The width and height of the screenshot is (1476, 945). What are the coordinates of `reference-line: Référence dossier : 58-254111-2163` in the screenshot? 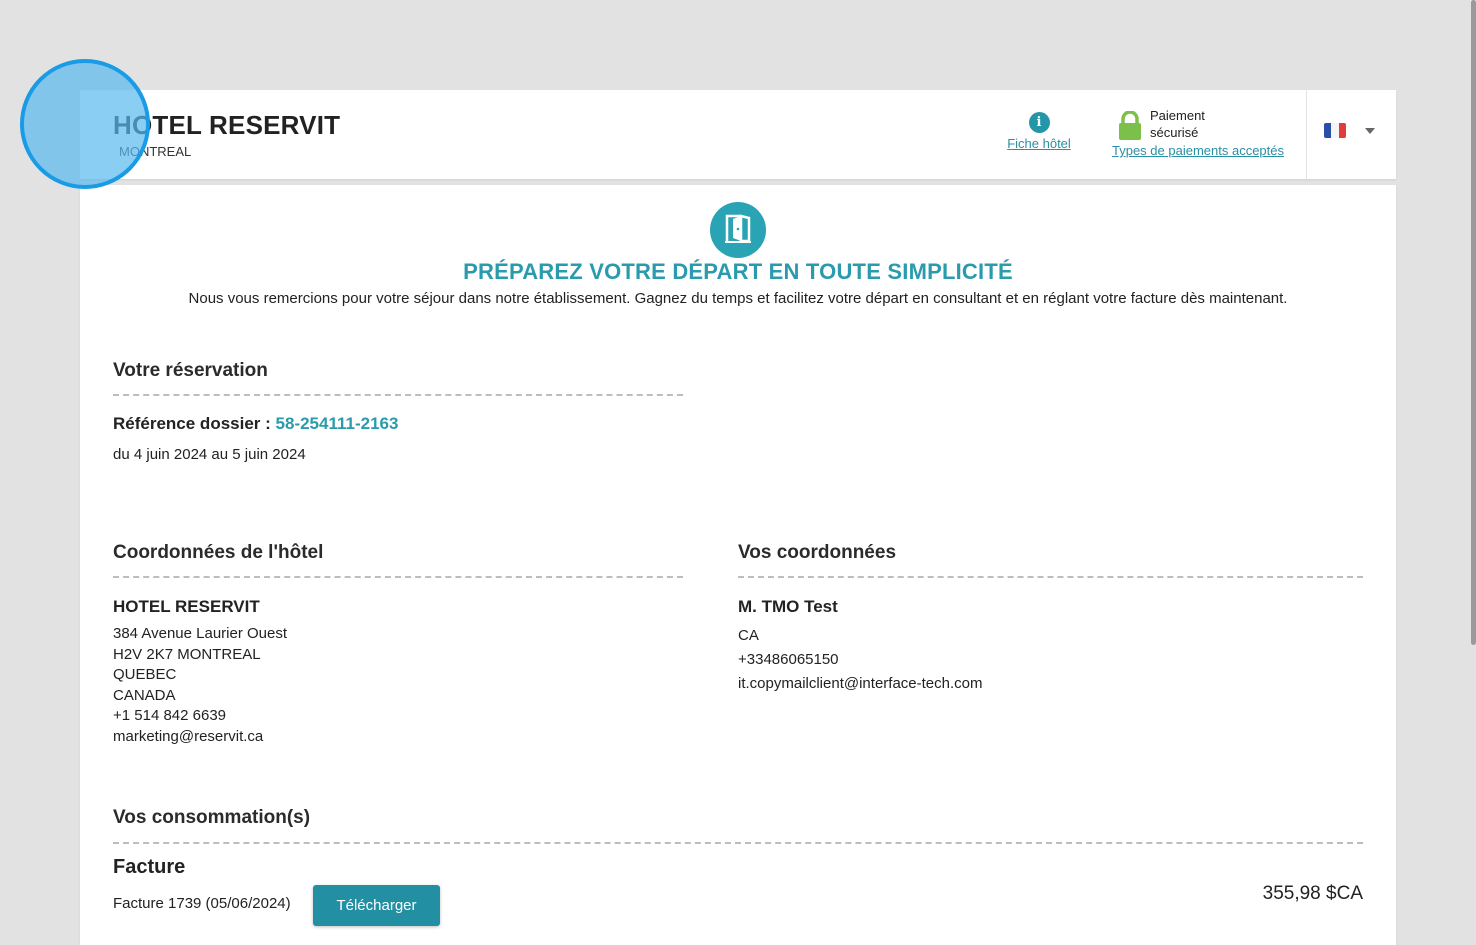 It's located at (255, 424).